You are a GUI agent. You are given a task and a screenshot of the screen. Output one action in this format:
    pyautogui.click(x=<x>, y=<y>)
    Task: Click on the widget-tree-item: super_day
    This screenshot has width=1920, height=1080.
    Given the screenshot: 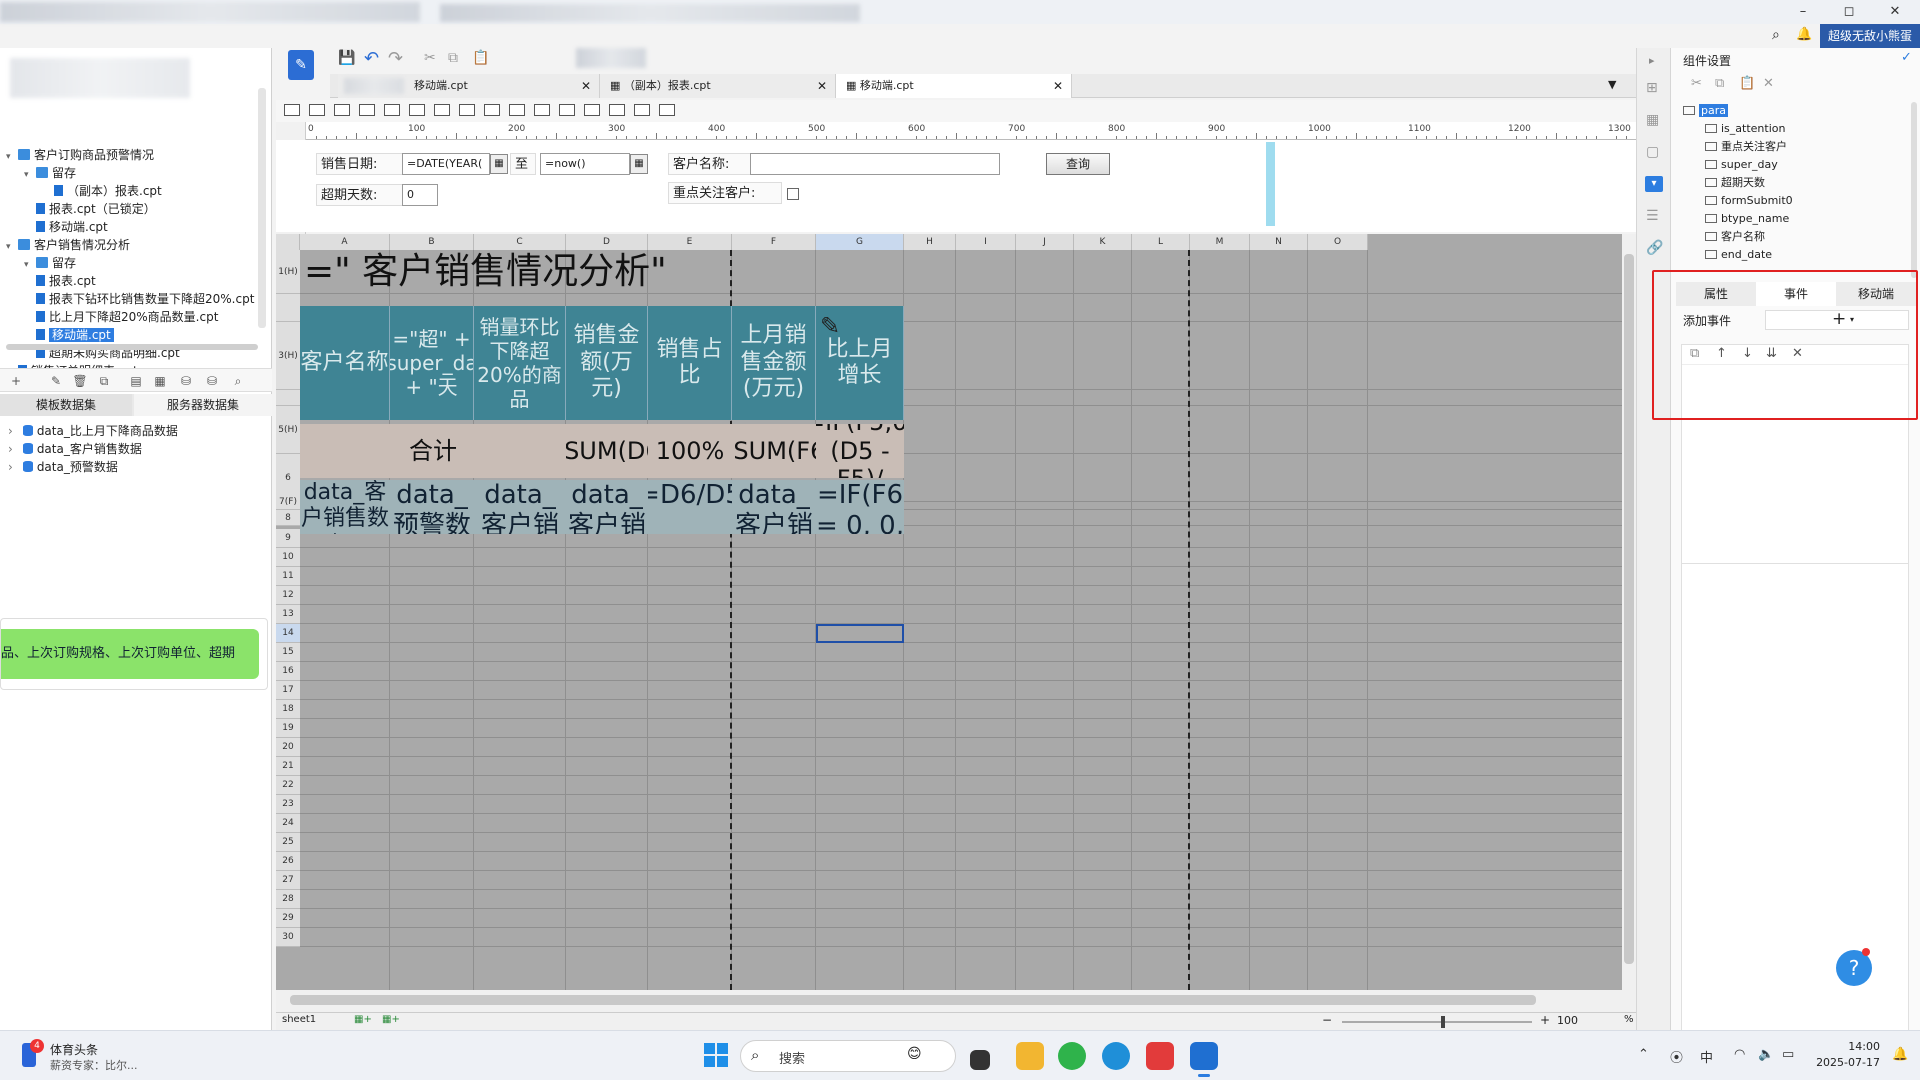 What is the action you would take?
    pyautogui.click(x=1741, y=165)
    